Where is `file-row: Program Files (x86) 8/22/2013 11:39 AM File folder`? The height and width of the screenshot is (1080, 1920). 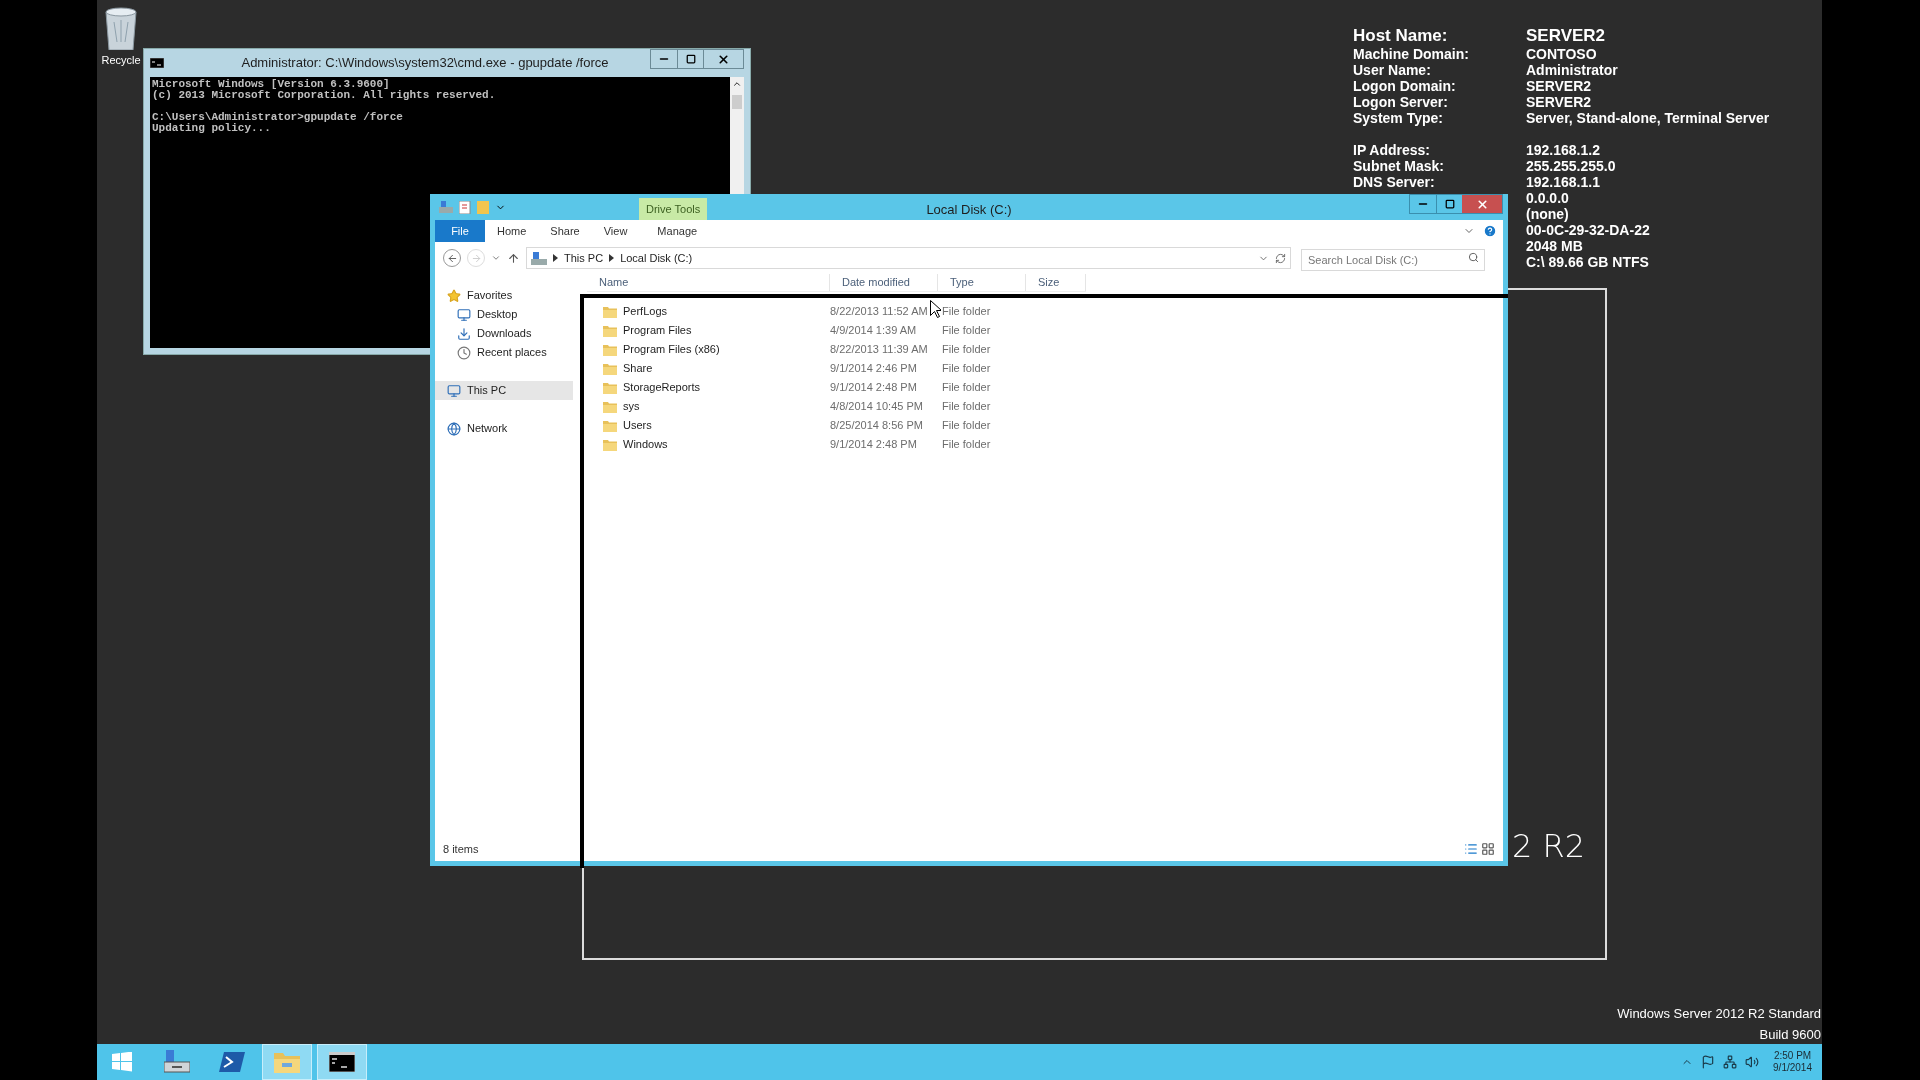 file-row: Program Files (x86) 8/22/2013 11:39 AM File folder is located at coordinates (806, 349).